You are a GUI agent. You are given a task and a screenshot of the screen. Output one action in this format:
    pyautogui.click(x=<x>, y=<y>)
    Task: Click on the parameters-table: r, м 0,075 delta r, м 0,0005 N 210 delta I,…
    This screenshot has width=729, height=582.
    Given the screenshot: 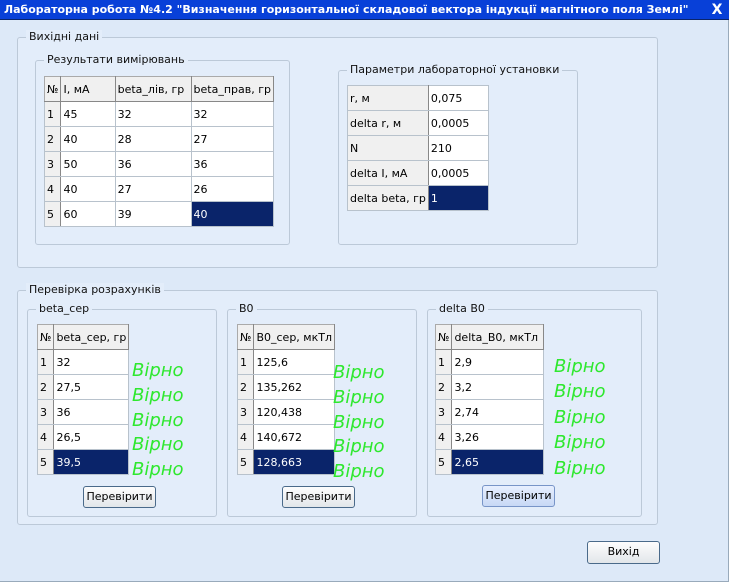 What is the action you would take?
    pyautogui.click(x=418, y=148)
    